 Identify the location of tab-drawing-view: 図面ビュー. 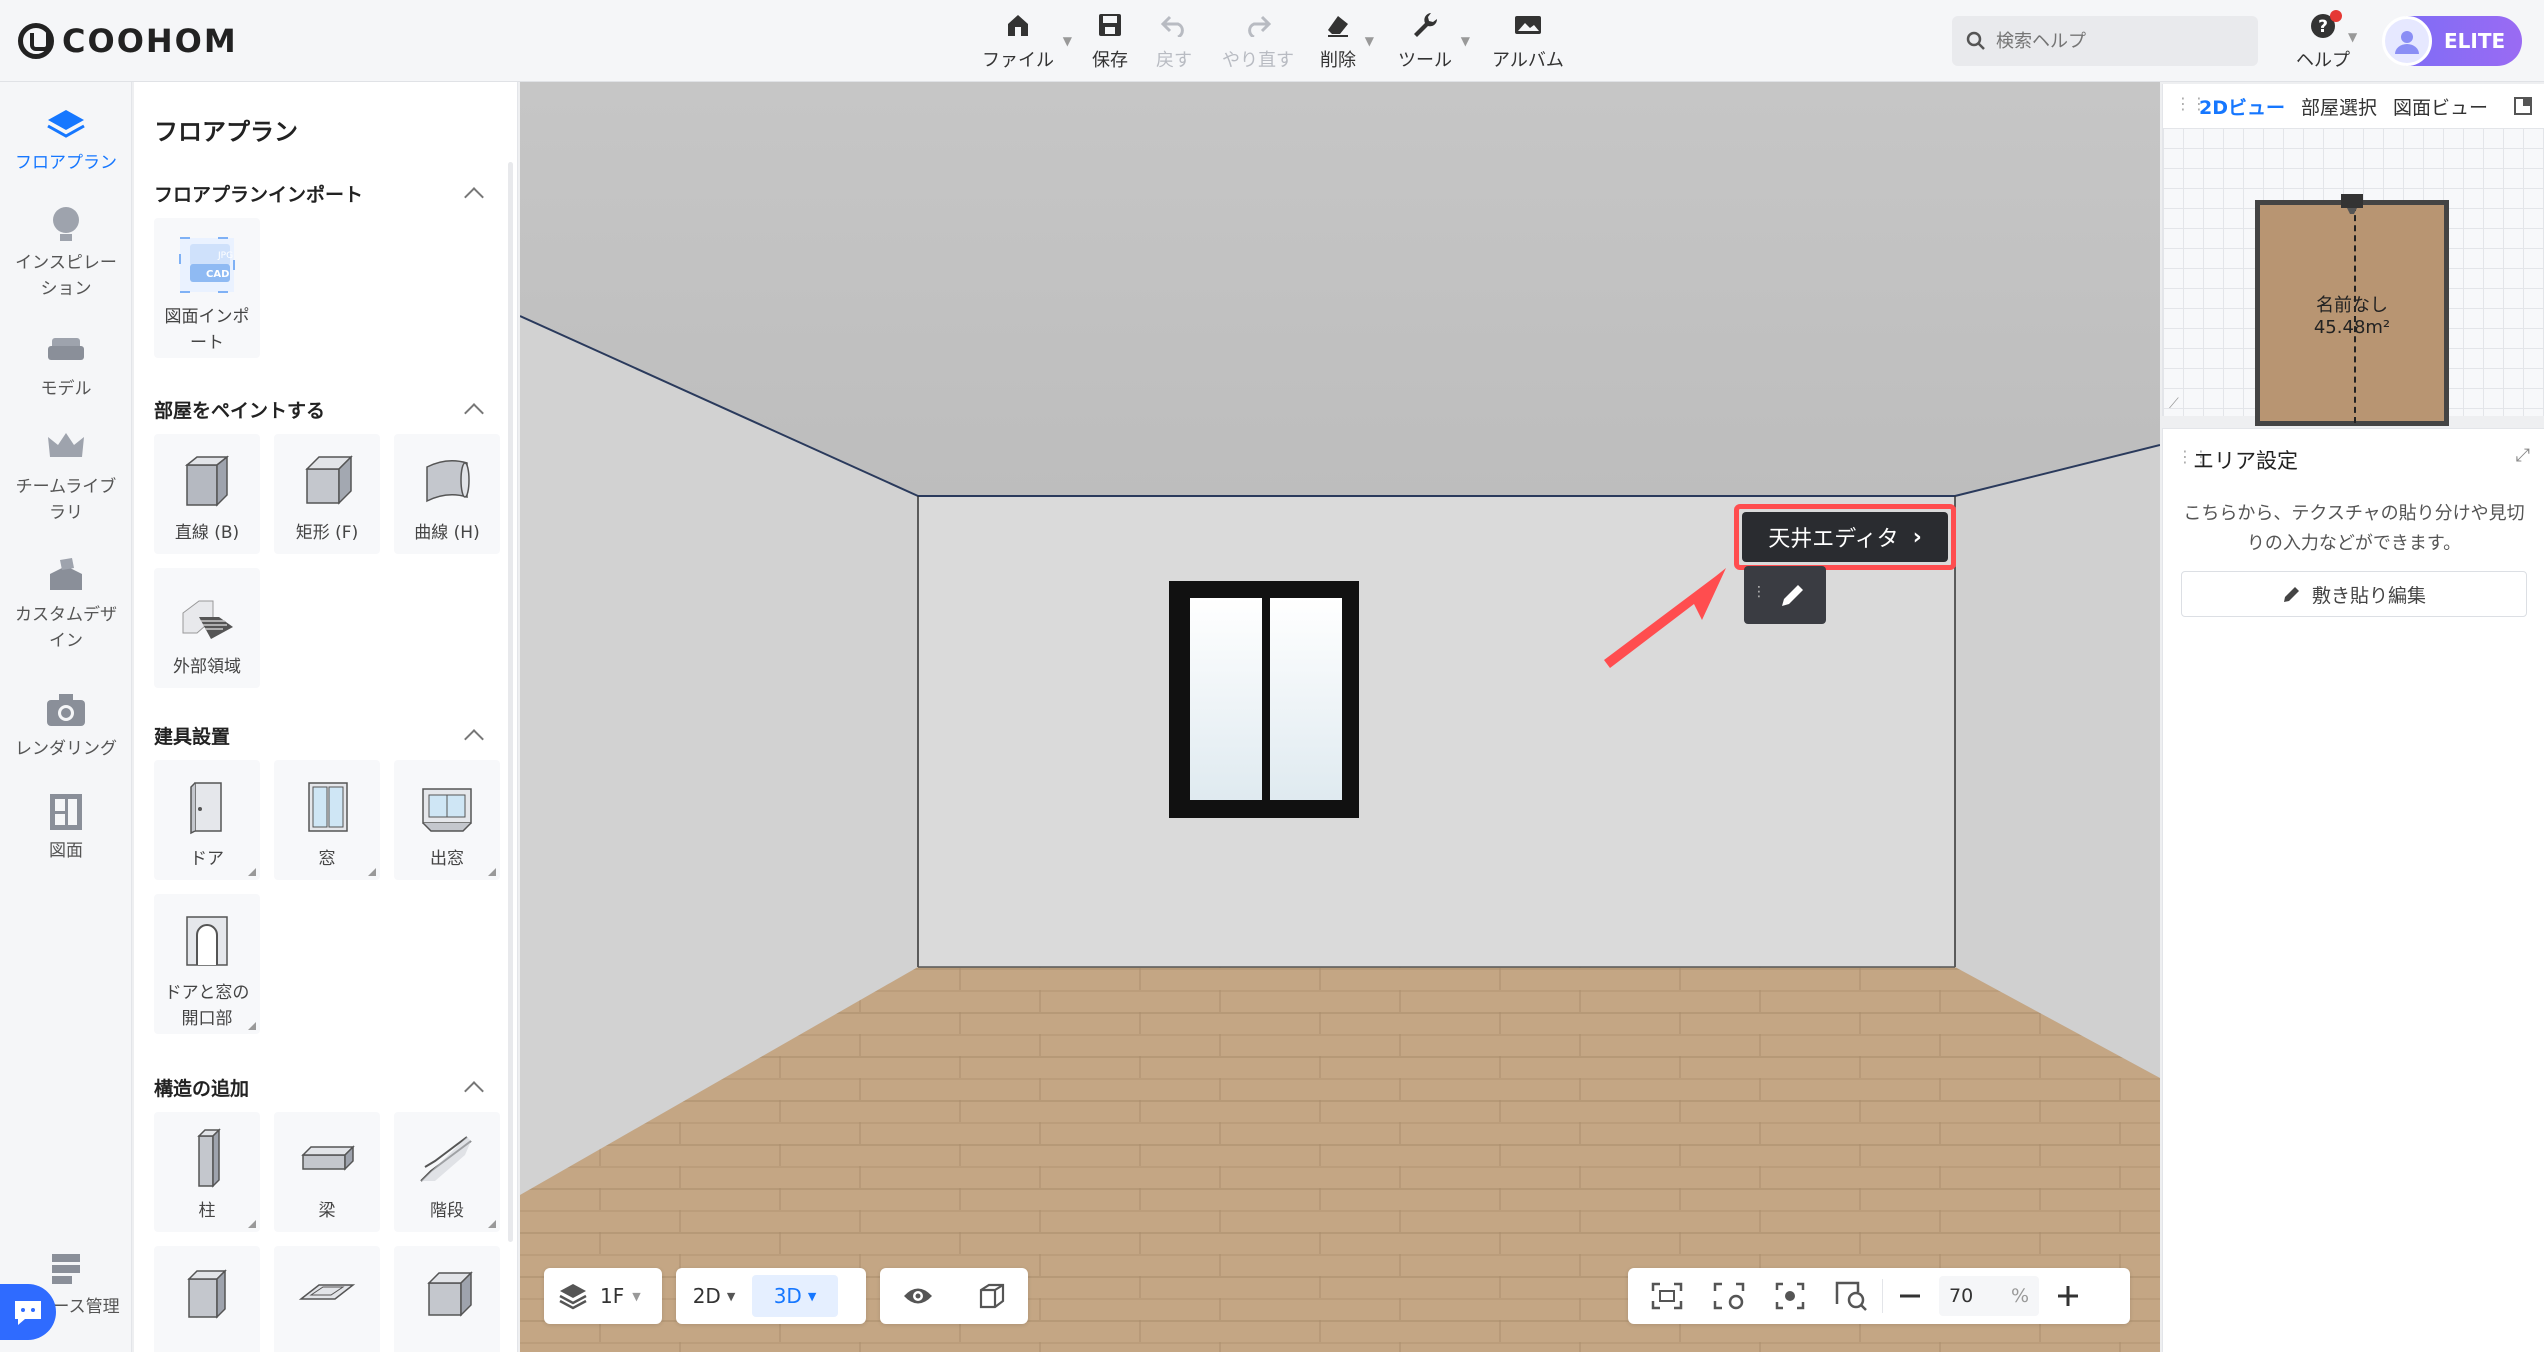
(2440, 106).